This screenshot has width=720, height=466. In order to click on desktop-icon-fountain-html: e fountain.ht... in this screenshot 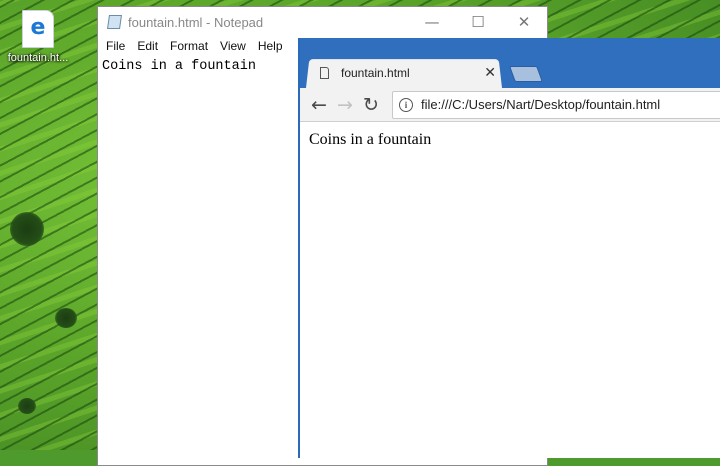, I will do `click(38, 42)`.